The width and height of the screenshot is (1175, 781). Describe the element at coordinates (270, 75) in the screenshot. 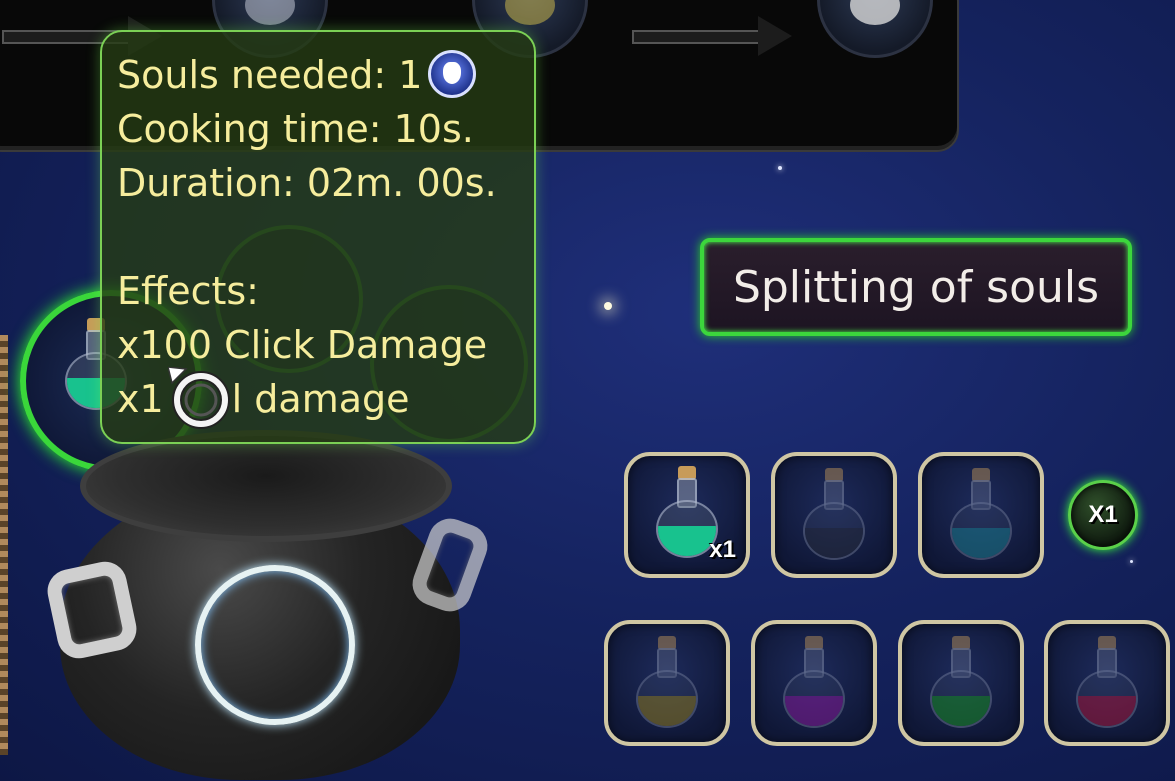

I see `souls-needed-text: Souls needed: 1` at that location.